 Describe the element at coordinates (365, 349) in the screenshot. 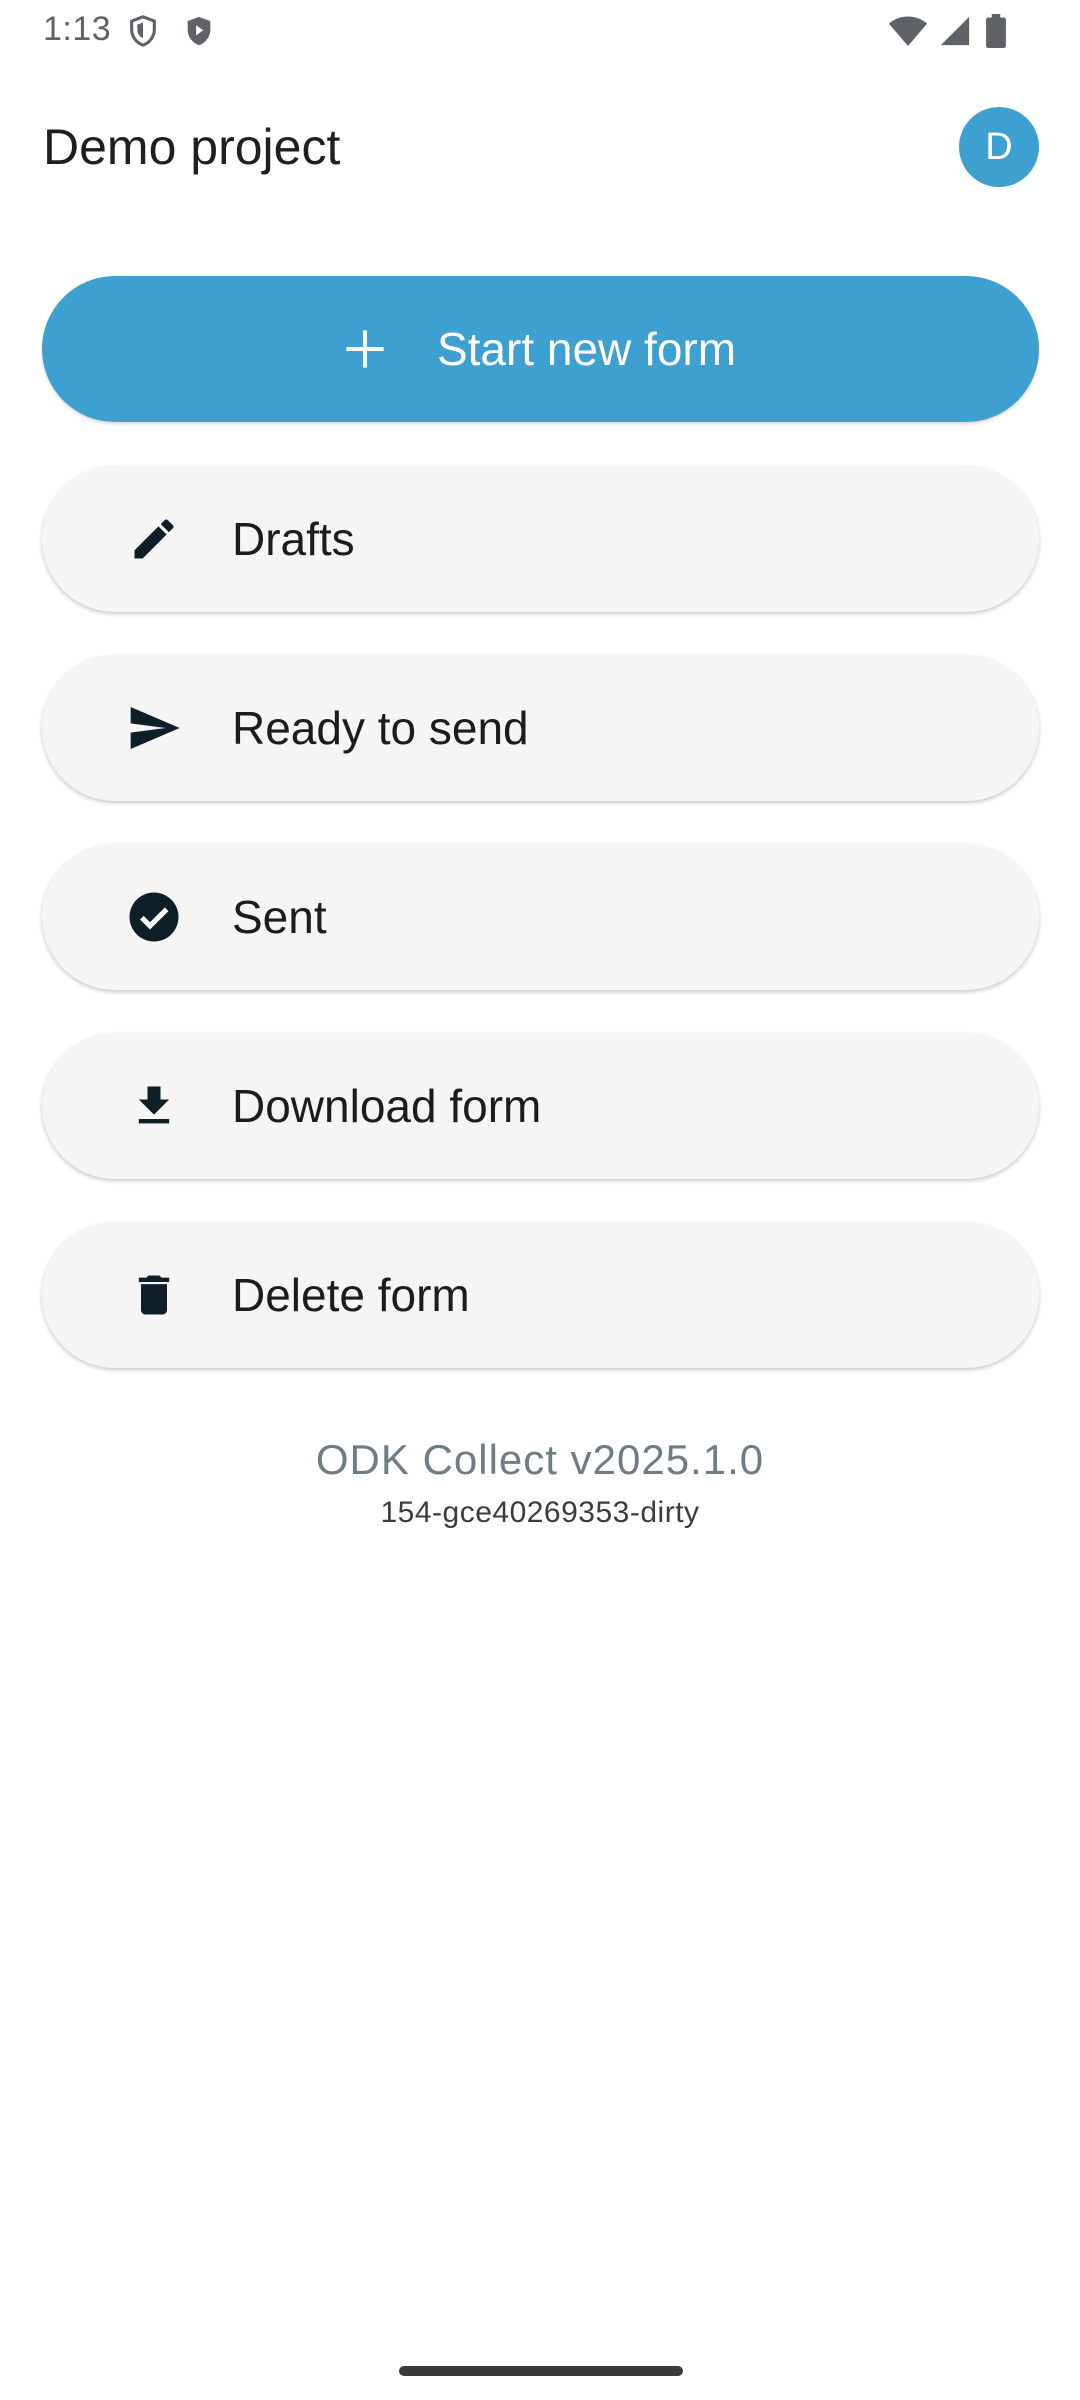

I see `plus-icon` at that location.